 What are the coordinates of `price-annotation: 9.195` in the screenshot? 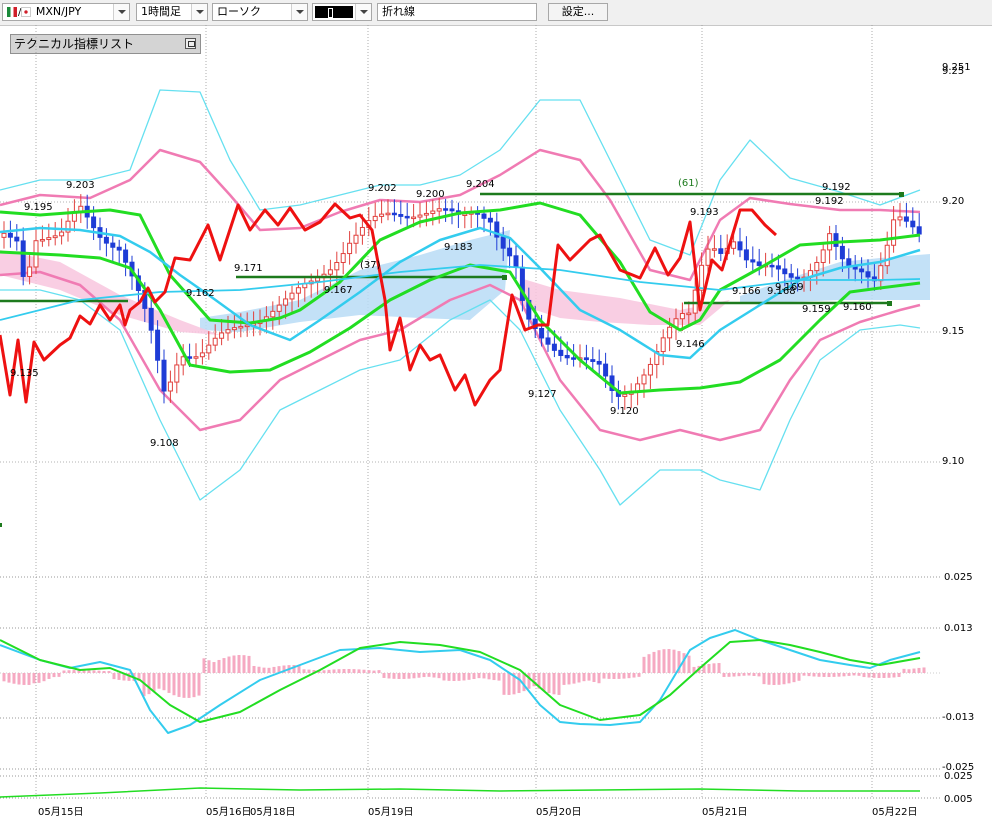 It's located at (38, 207).